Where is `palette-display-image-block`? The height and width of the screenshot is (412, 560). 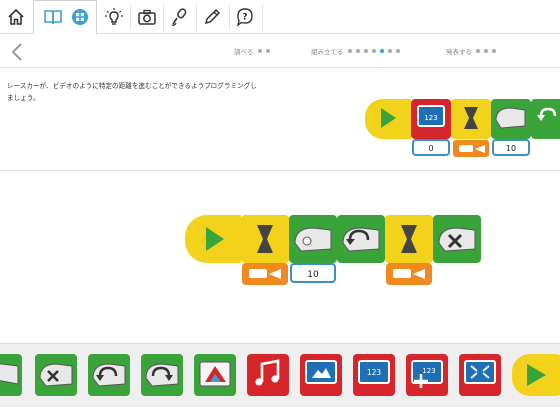 palette-display-image-block is located at coordinates (321, 375).